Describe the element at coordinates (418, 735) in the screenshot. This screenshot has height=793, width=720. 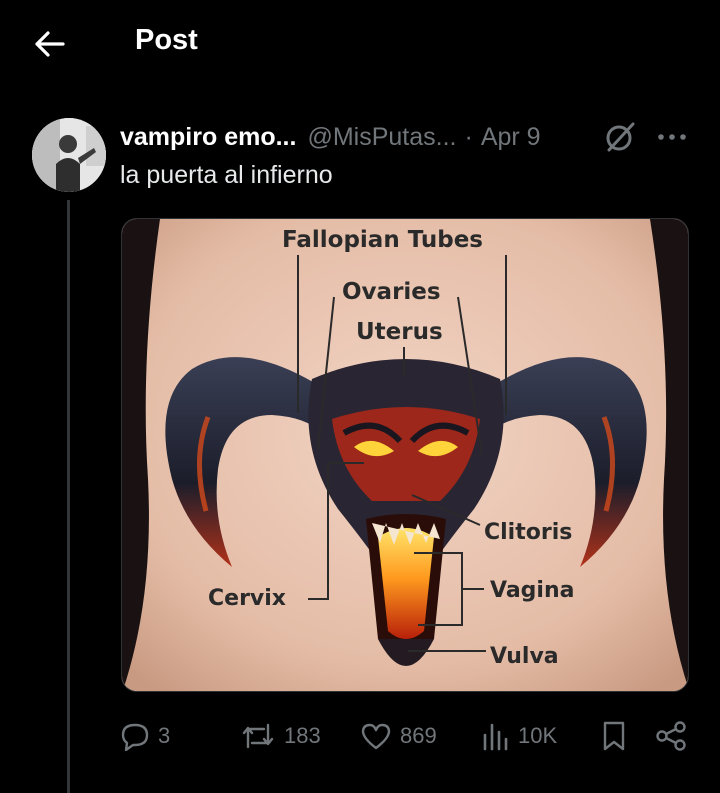
I see `like-count: 869` at that location.